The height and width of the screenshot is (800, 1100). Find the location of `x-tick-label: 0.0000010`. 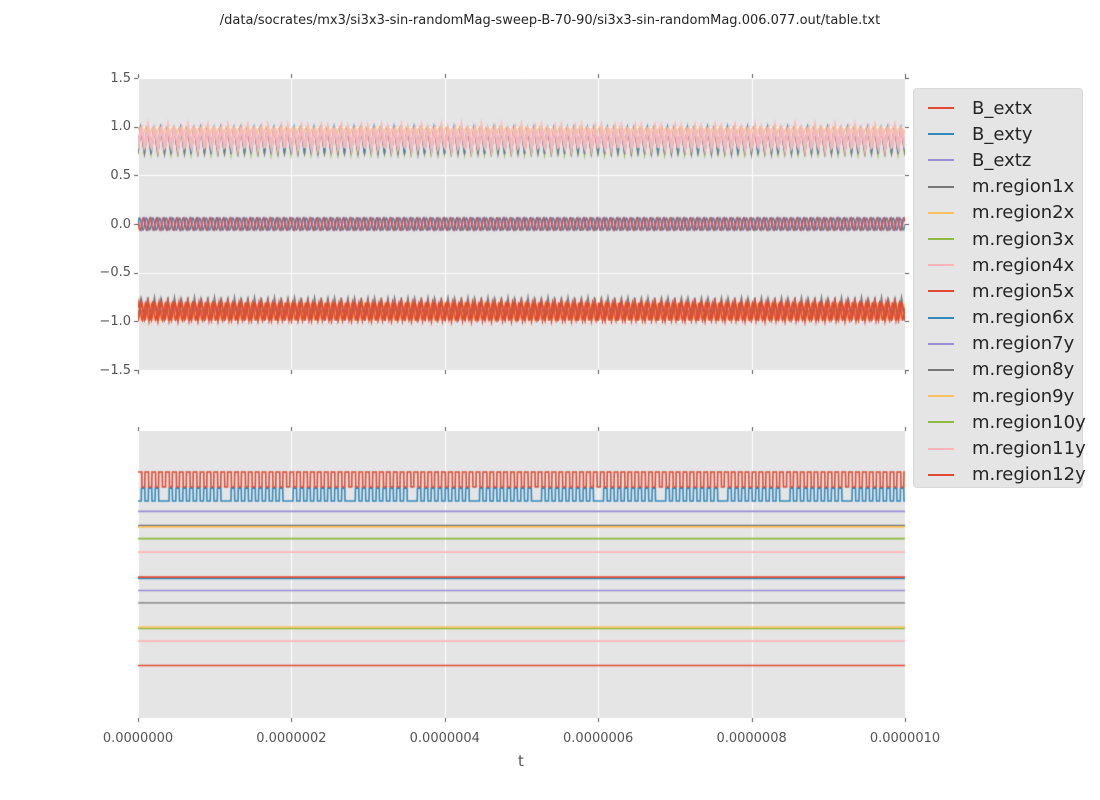

x-tick-label: 0.0000010 is located at coordinates (905, 738).